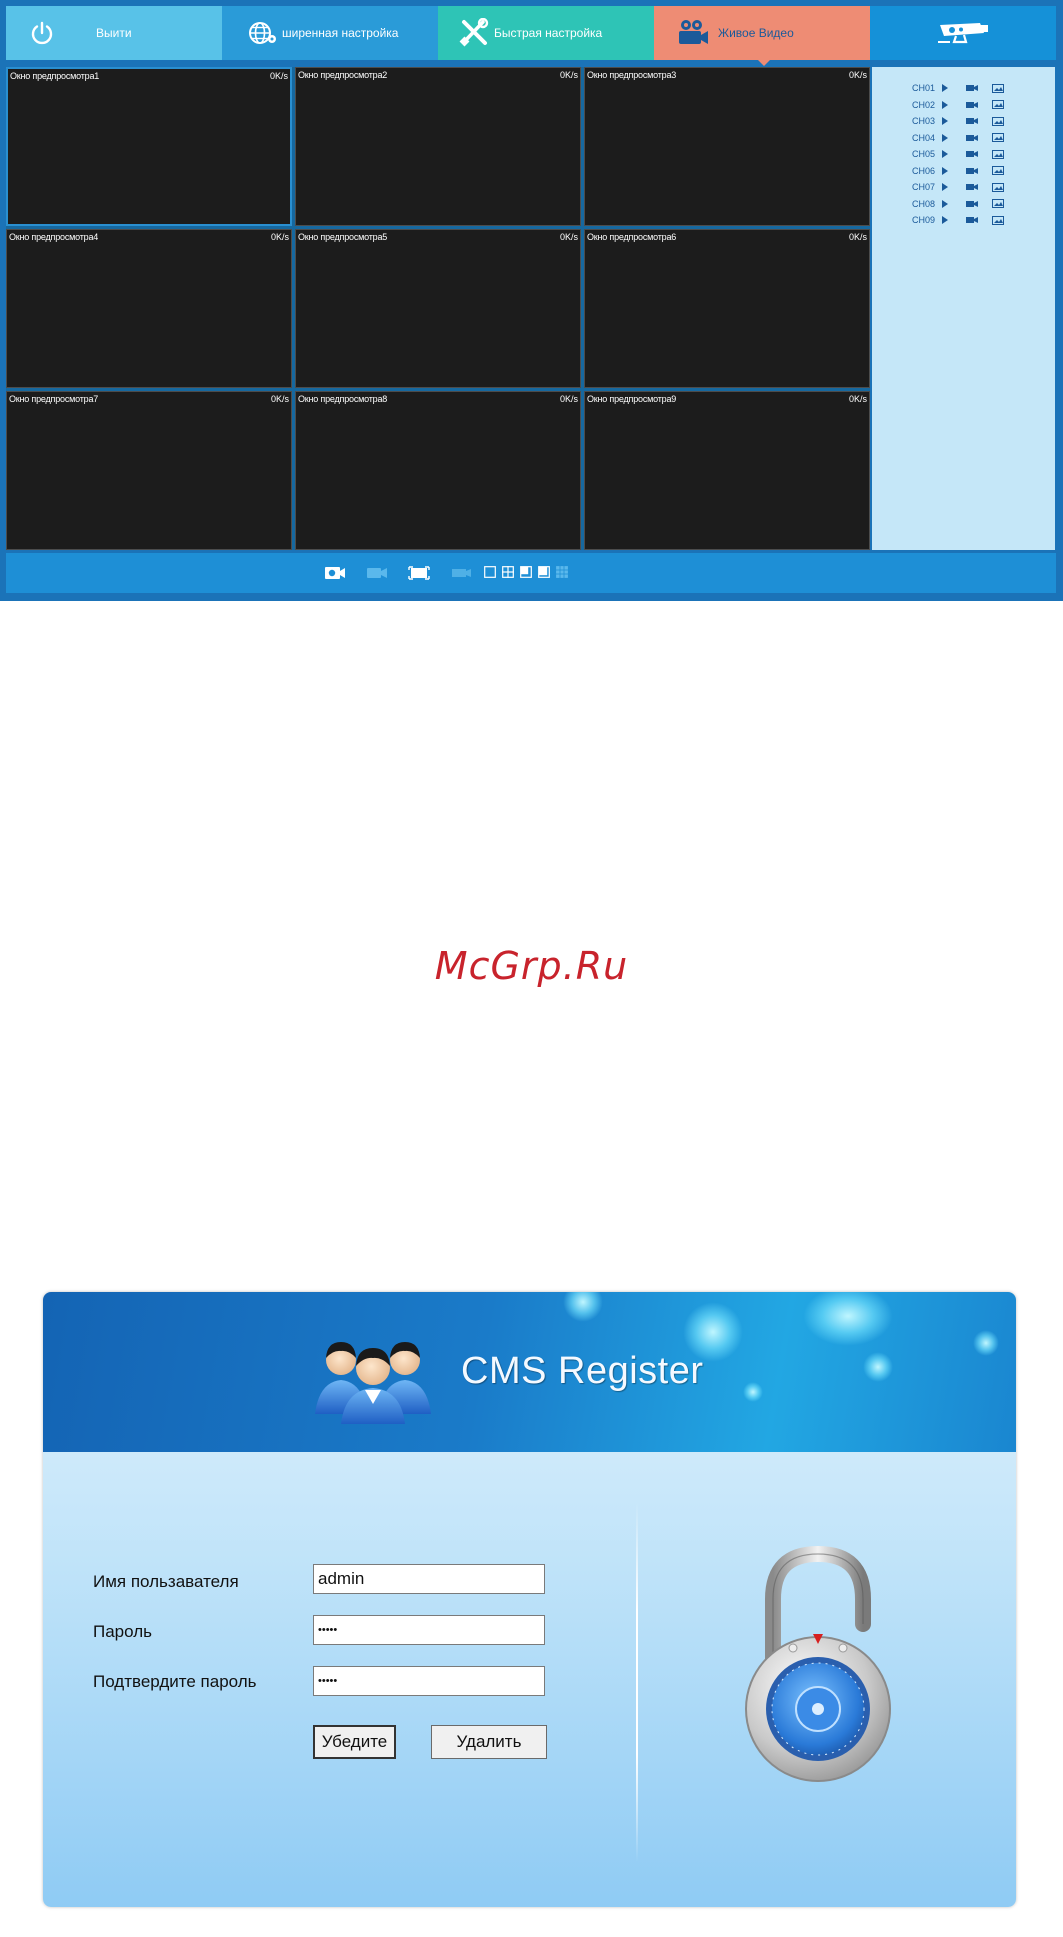 The height and width of the screenshot is (1937, 1063). Describe the element at coordinates (924, 154) in the screenshot. I see `channel-label: CH05` at that location.